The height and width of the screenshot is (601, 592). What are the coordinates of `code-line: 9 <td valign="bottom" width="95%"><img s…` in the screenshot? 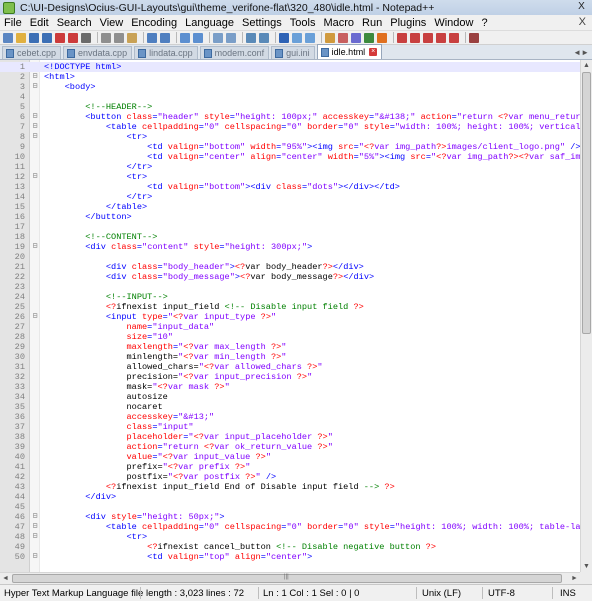 It's located at (290, 147).